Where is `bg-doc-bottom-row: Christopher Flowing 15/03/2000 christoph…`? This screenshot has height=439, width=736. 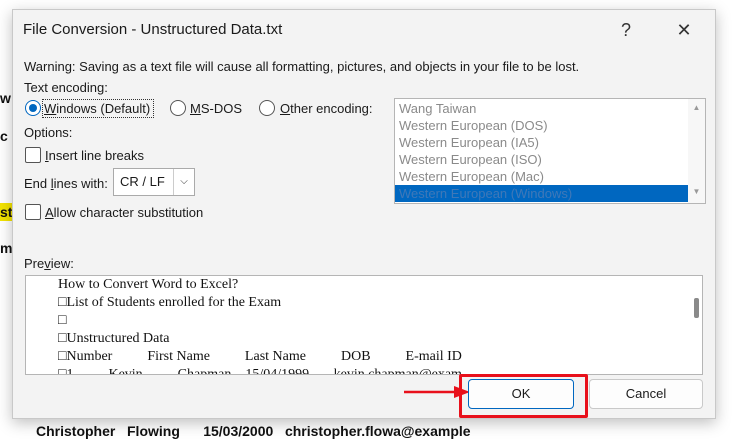 bg-doc-bottom-row: Christopher Flowing 15/03/2000 christoph… is located at coordinates (253, 431).